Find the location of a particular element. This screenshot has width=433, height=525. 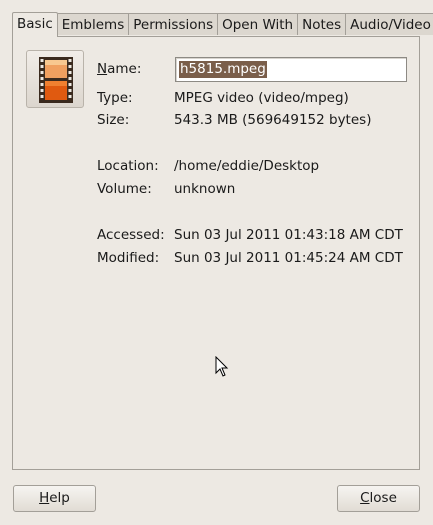

help-button-accel: H is located at coordinates (44, 498).